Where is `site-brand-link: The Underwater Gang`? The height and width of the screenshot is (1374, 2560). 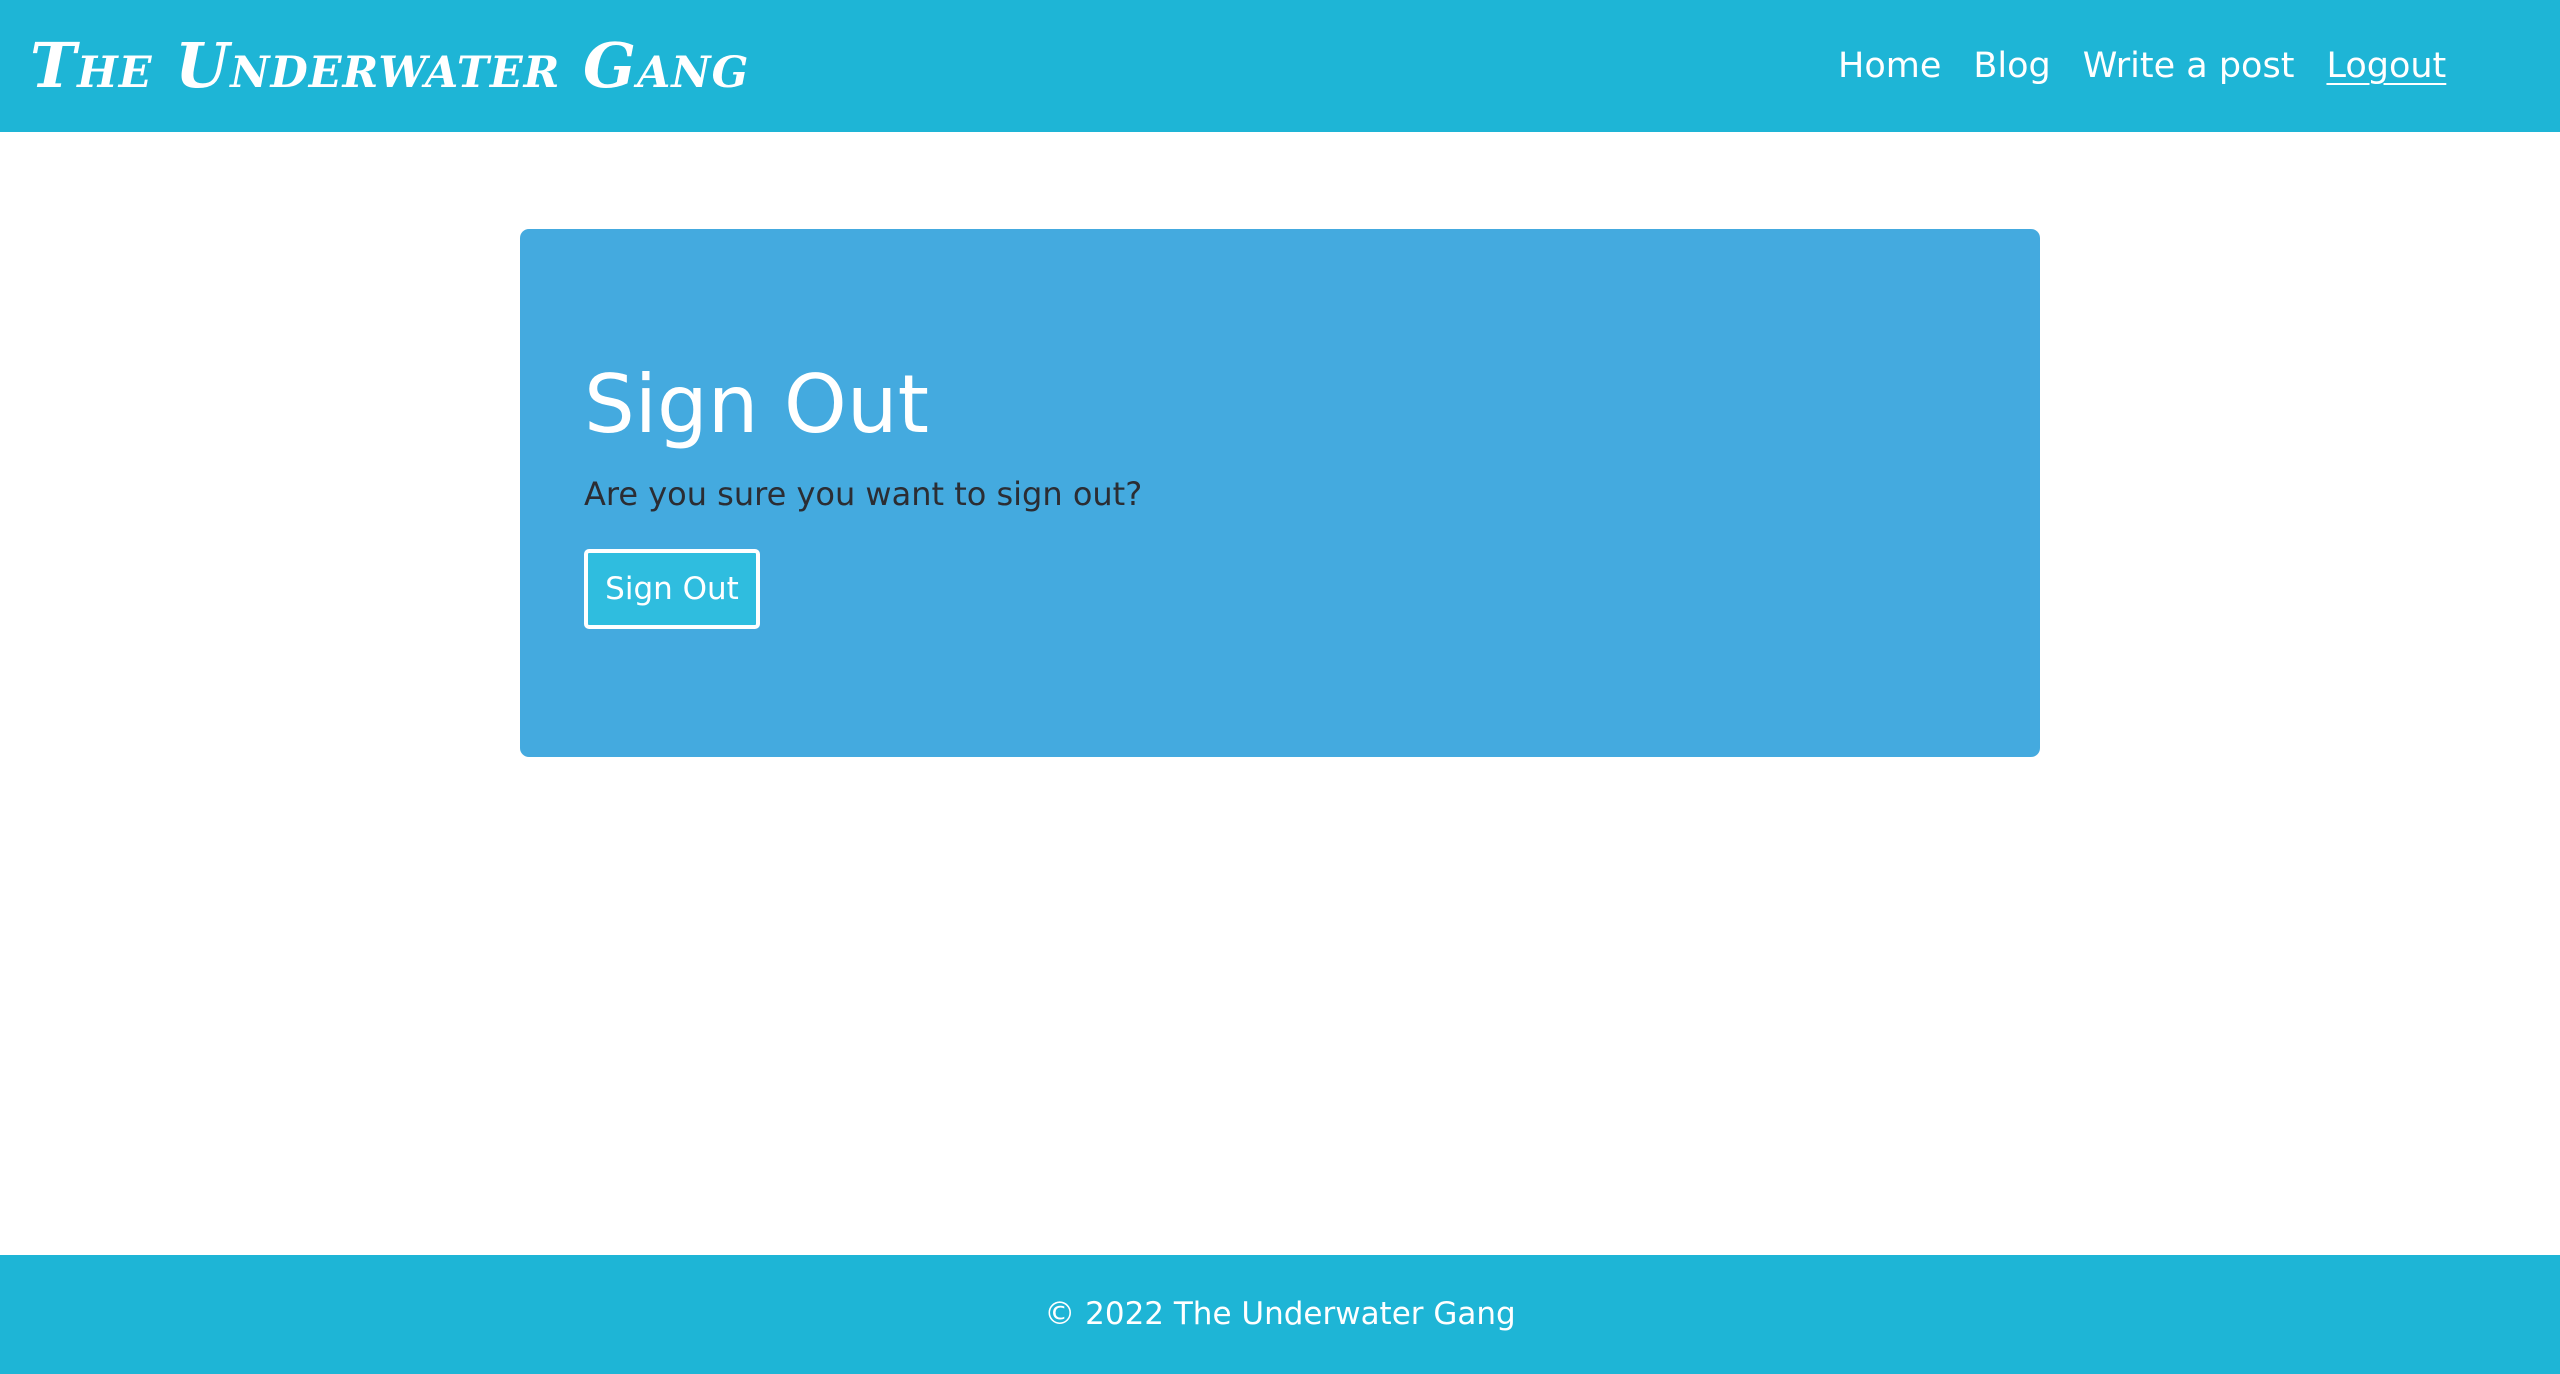
site-brand-link: The Underwater Gang is located at coordinates (389, 66).